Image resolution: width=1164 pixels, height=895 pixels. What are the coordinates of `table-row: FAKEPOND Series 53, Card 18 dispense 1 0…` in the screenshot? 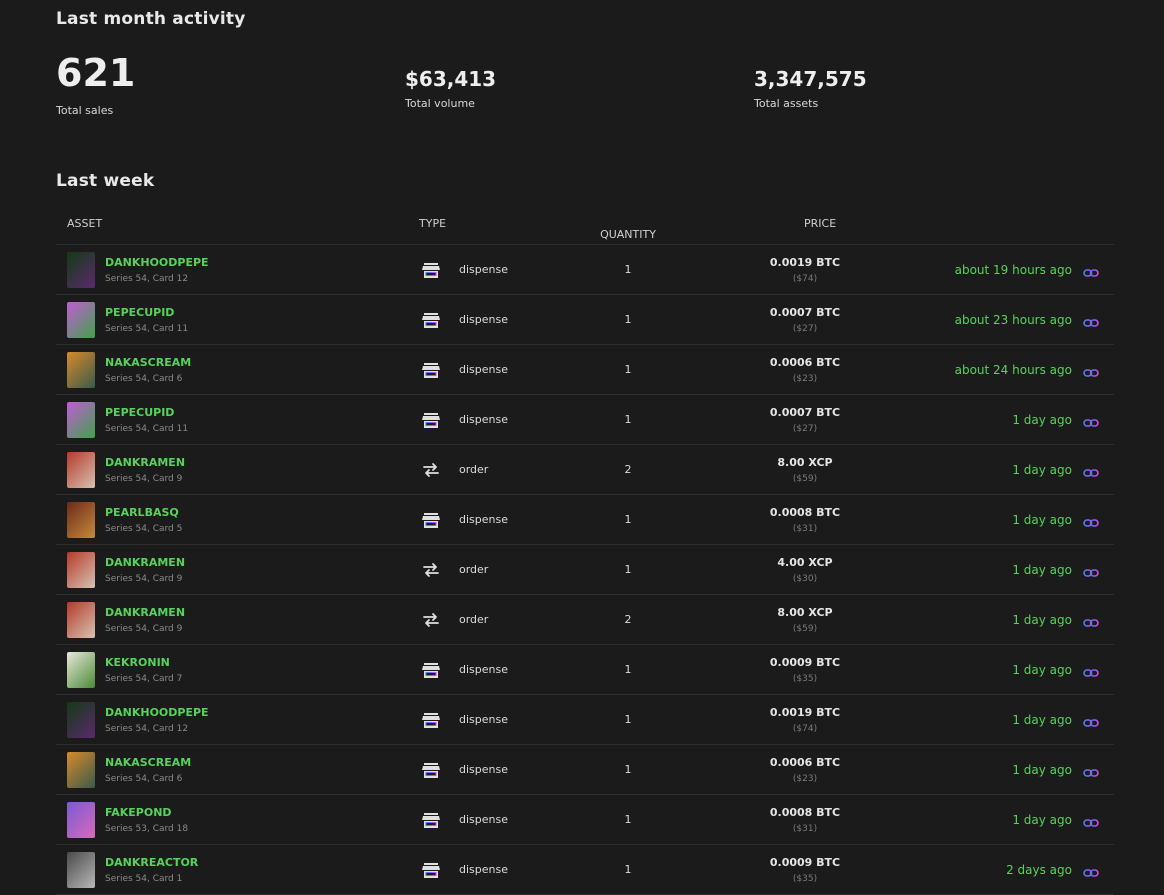 It's located at (585, 820).